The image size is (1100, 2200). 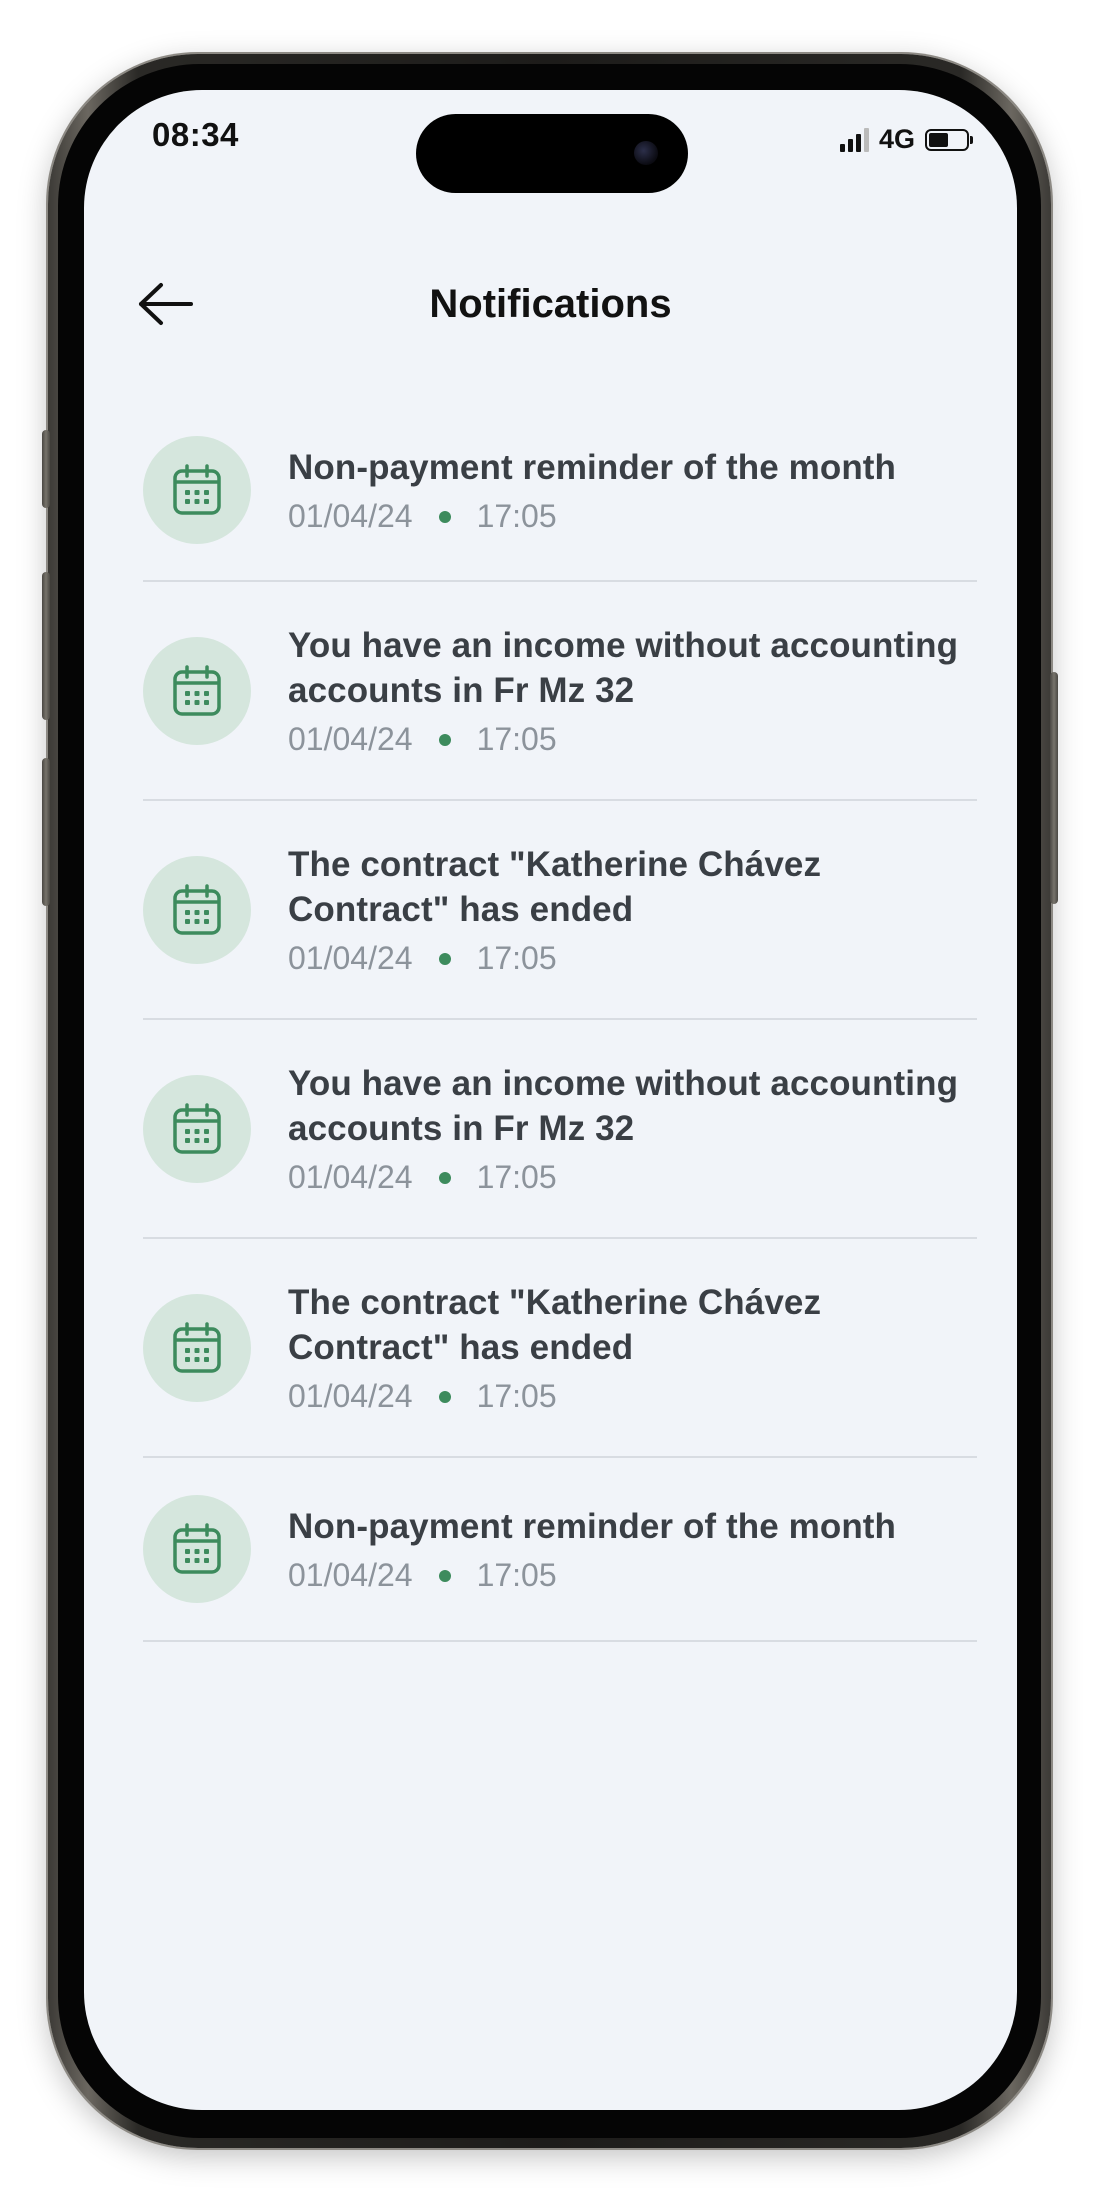 I want to click on status-time: 08:34, so click(x=195, y=134).